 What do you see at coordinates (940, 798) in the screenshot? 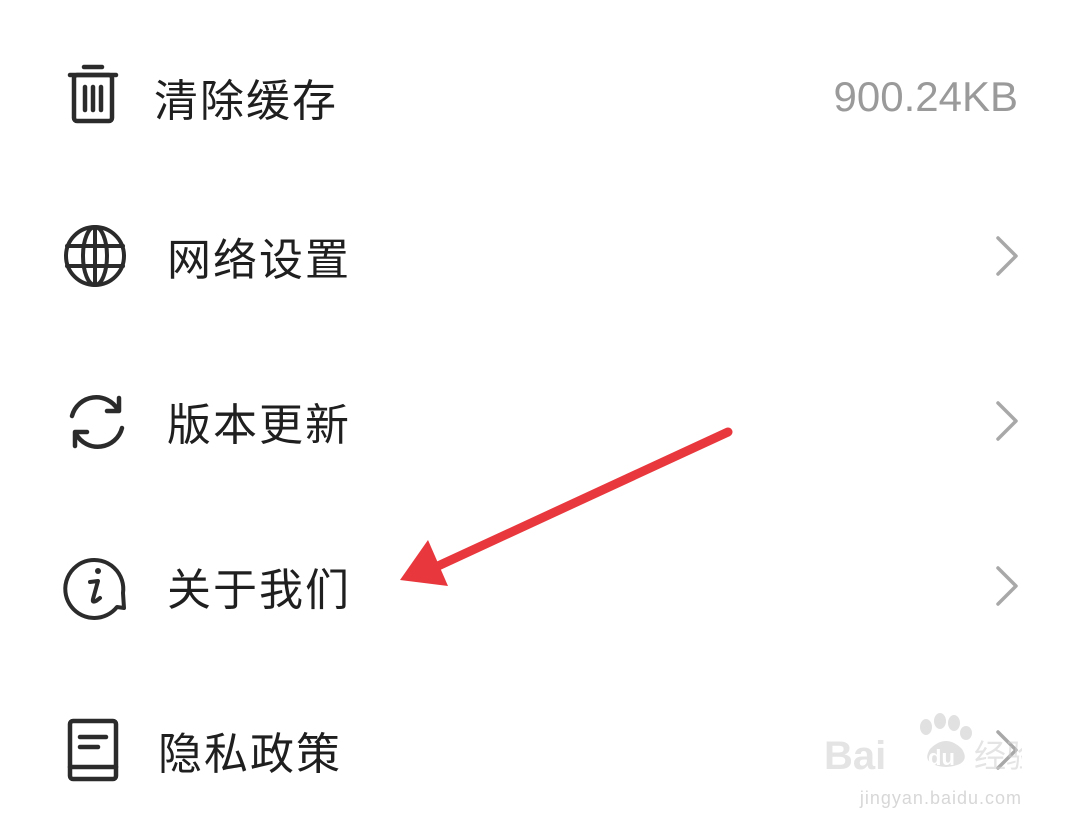
I see `watermark-url: jingyan.baidu.com` at bounding box center [940, 798].